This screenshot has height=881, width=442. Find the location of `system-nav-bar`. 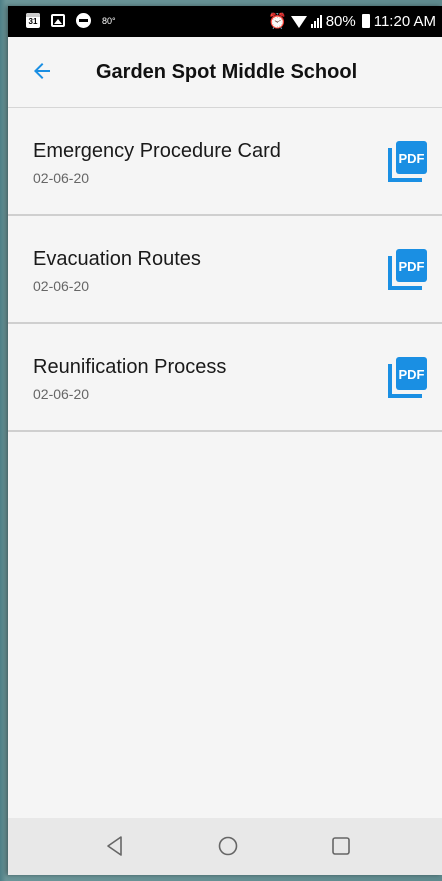

system-nav-bar is located at coordinates (225, 846).